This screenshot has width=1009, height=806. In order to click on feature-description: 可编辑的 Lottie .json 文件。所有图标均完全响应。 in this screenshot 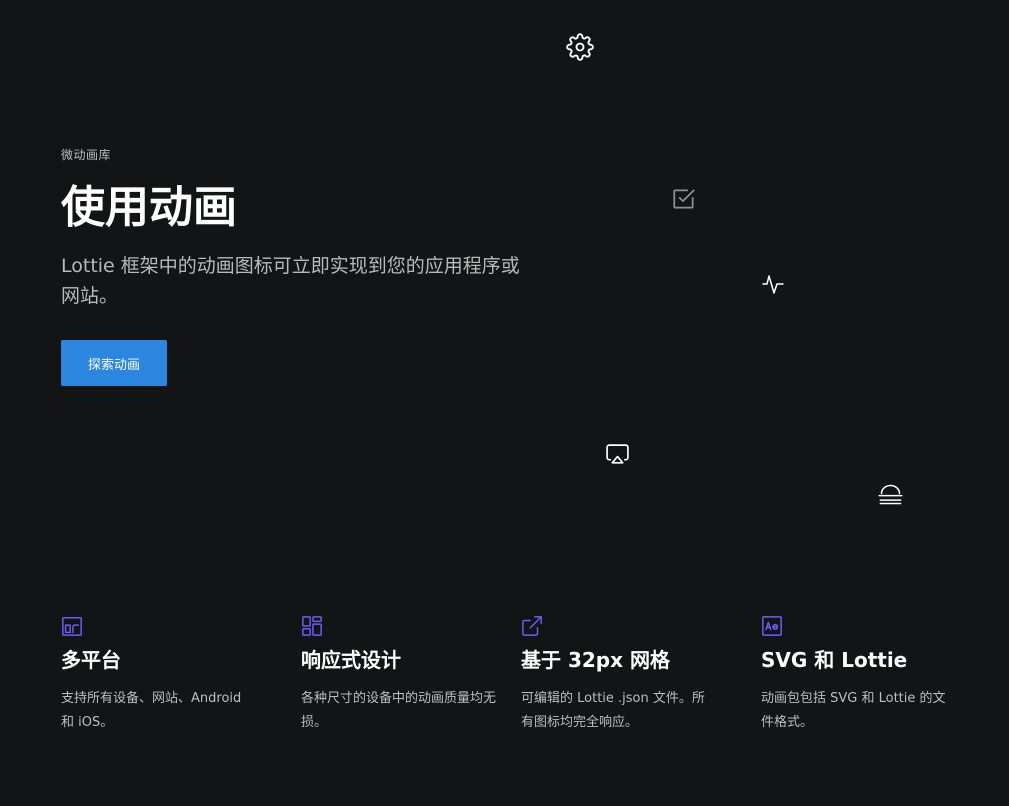, I will do `click(613, 710)`.